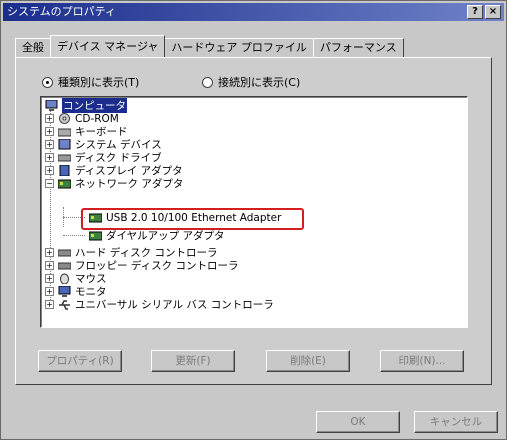 Image resolution: width=507 pixels, height=440 pixels. Describe the element at coordinates (193, 361) in the screenshot. I see `refresh-button: 更新(F)` at that location.